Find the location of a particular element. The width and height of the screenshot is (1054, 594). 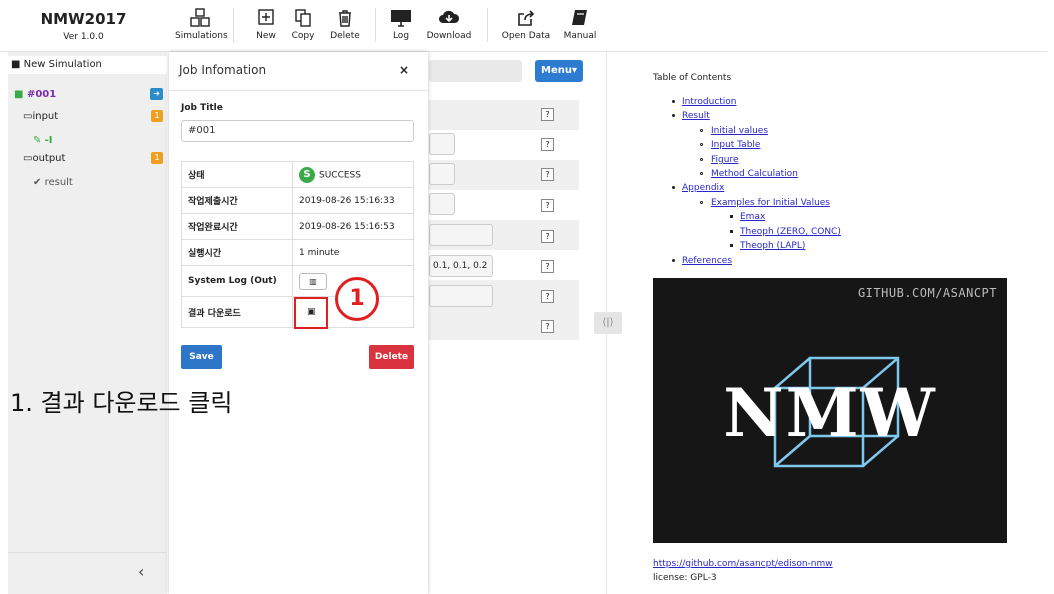

brand: NMW2017 Ver 1.0.0 is located at coordinates (83, 26).